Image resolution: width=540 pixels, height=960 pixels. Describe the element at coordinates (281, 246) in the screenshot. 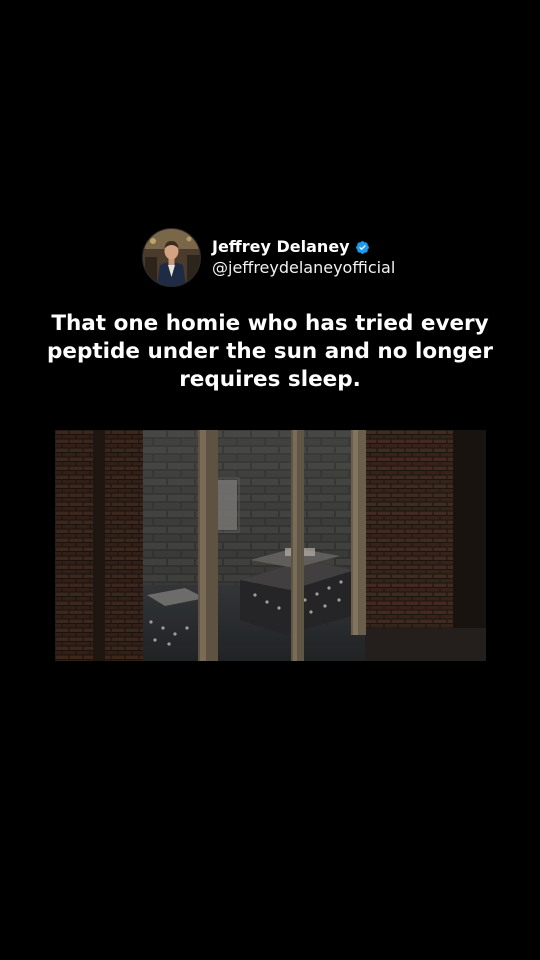

I see `author-name: Jeffrey Delaney` at that location.